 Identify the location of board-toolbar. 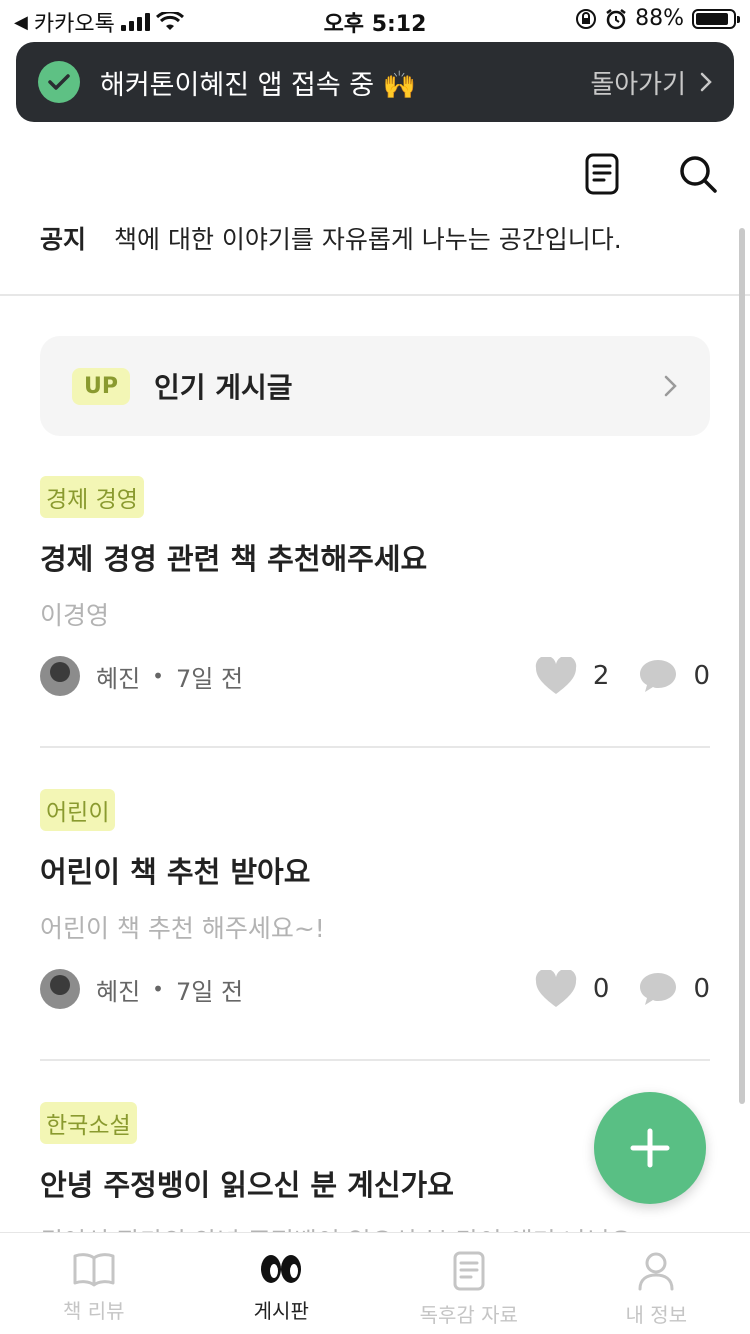
(375, 175).